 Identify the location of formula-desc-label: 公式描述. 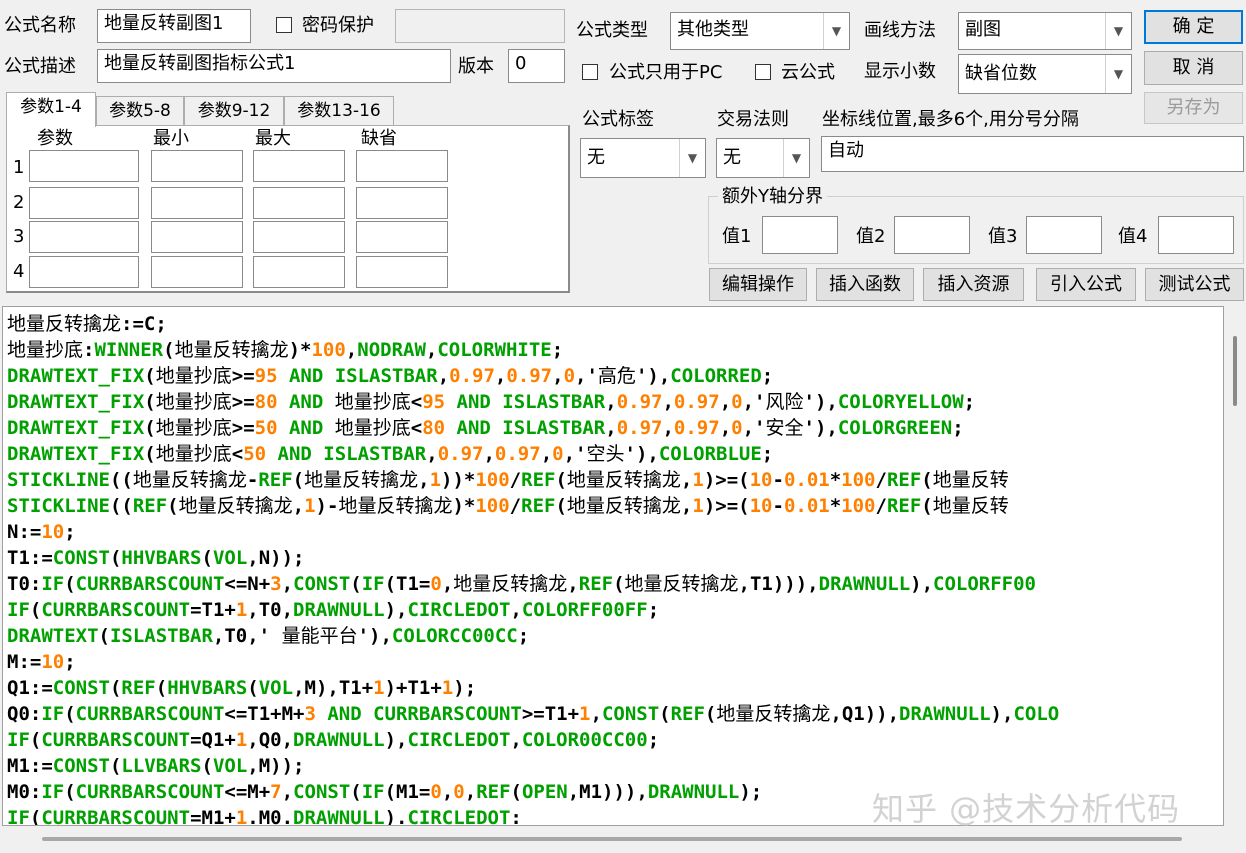
(40, 66).